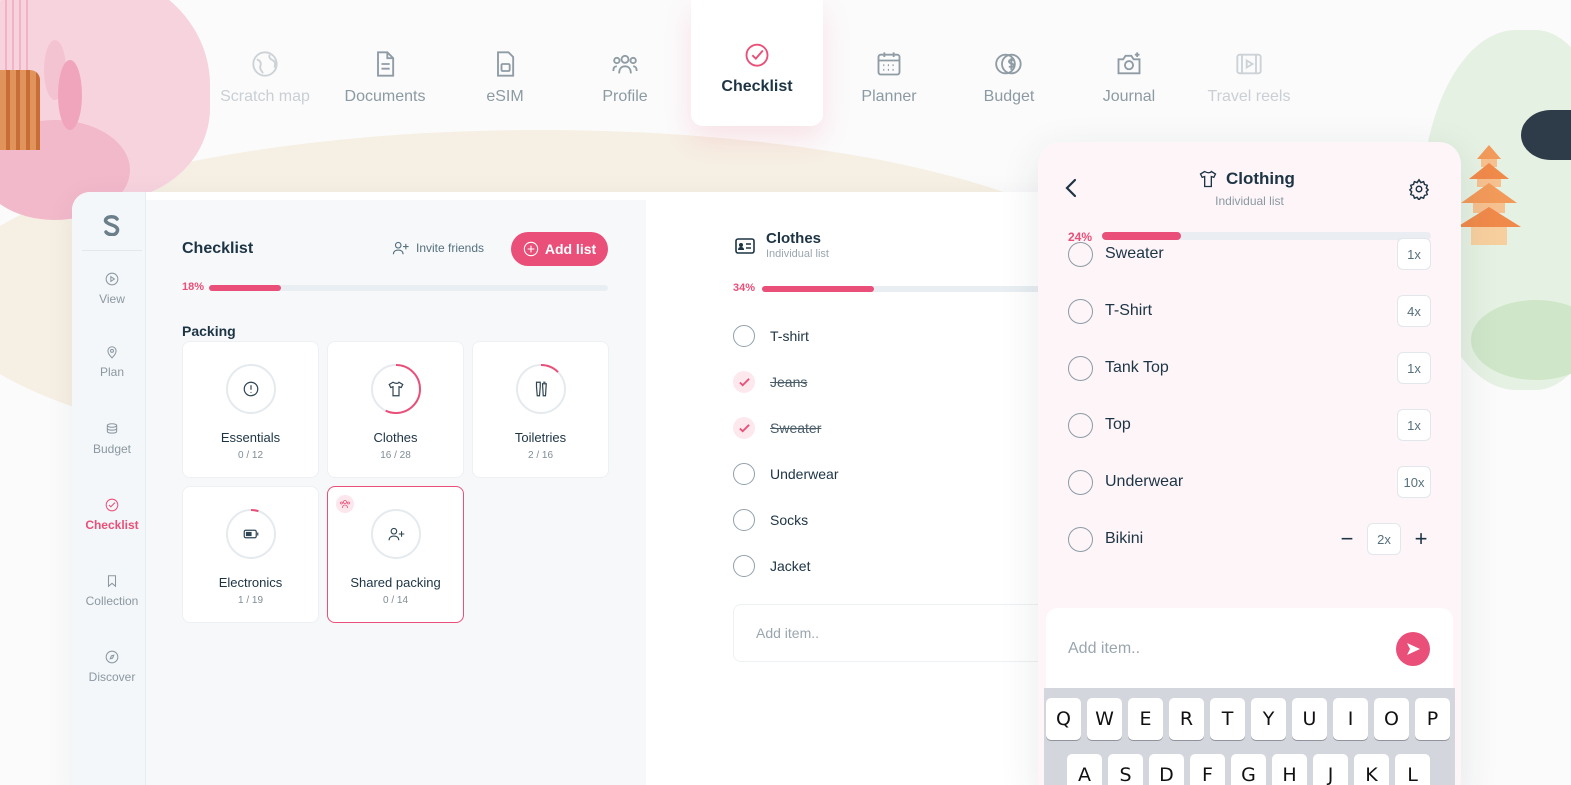 Image resolution: width=1571 pixels, height=785 pixels. What do you see at coordinates (1384, 539) in the screenshot?
I see `quantity-value: 2x` at bounding box center [1384, 539].